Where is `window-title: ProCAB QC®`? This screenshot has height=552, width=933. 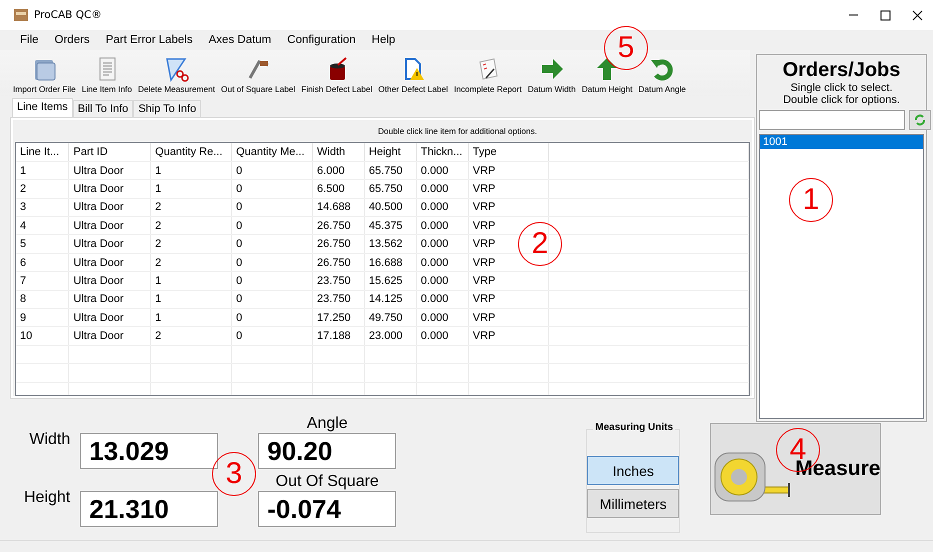
window-title: ProCAB QC® is located at coordinates (68, 15).